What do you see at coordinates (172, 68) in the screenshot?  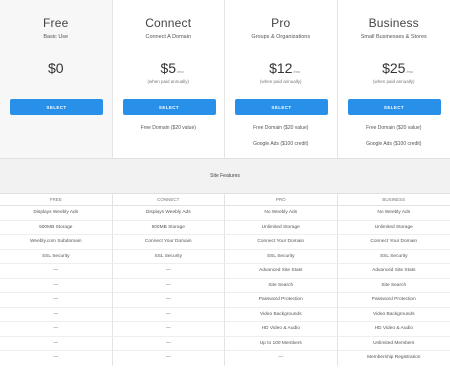 I see `plan-price: $5/mo` at bounding box center [172, 68].